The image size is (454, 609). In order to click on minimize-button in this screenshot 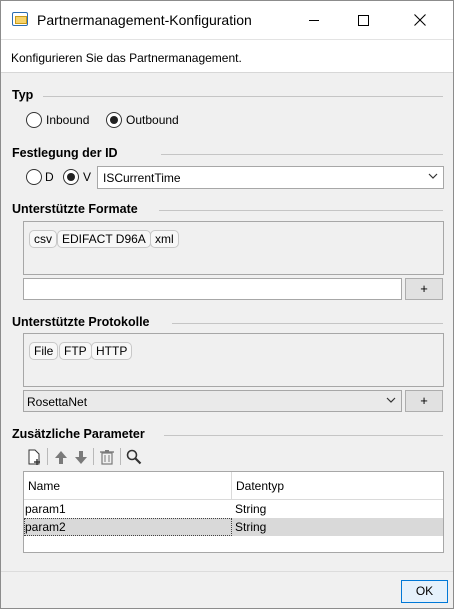, I will do `click(314, 20)`.